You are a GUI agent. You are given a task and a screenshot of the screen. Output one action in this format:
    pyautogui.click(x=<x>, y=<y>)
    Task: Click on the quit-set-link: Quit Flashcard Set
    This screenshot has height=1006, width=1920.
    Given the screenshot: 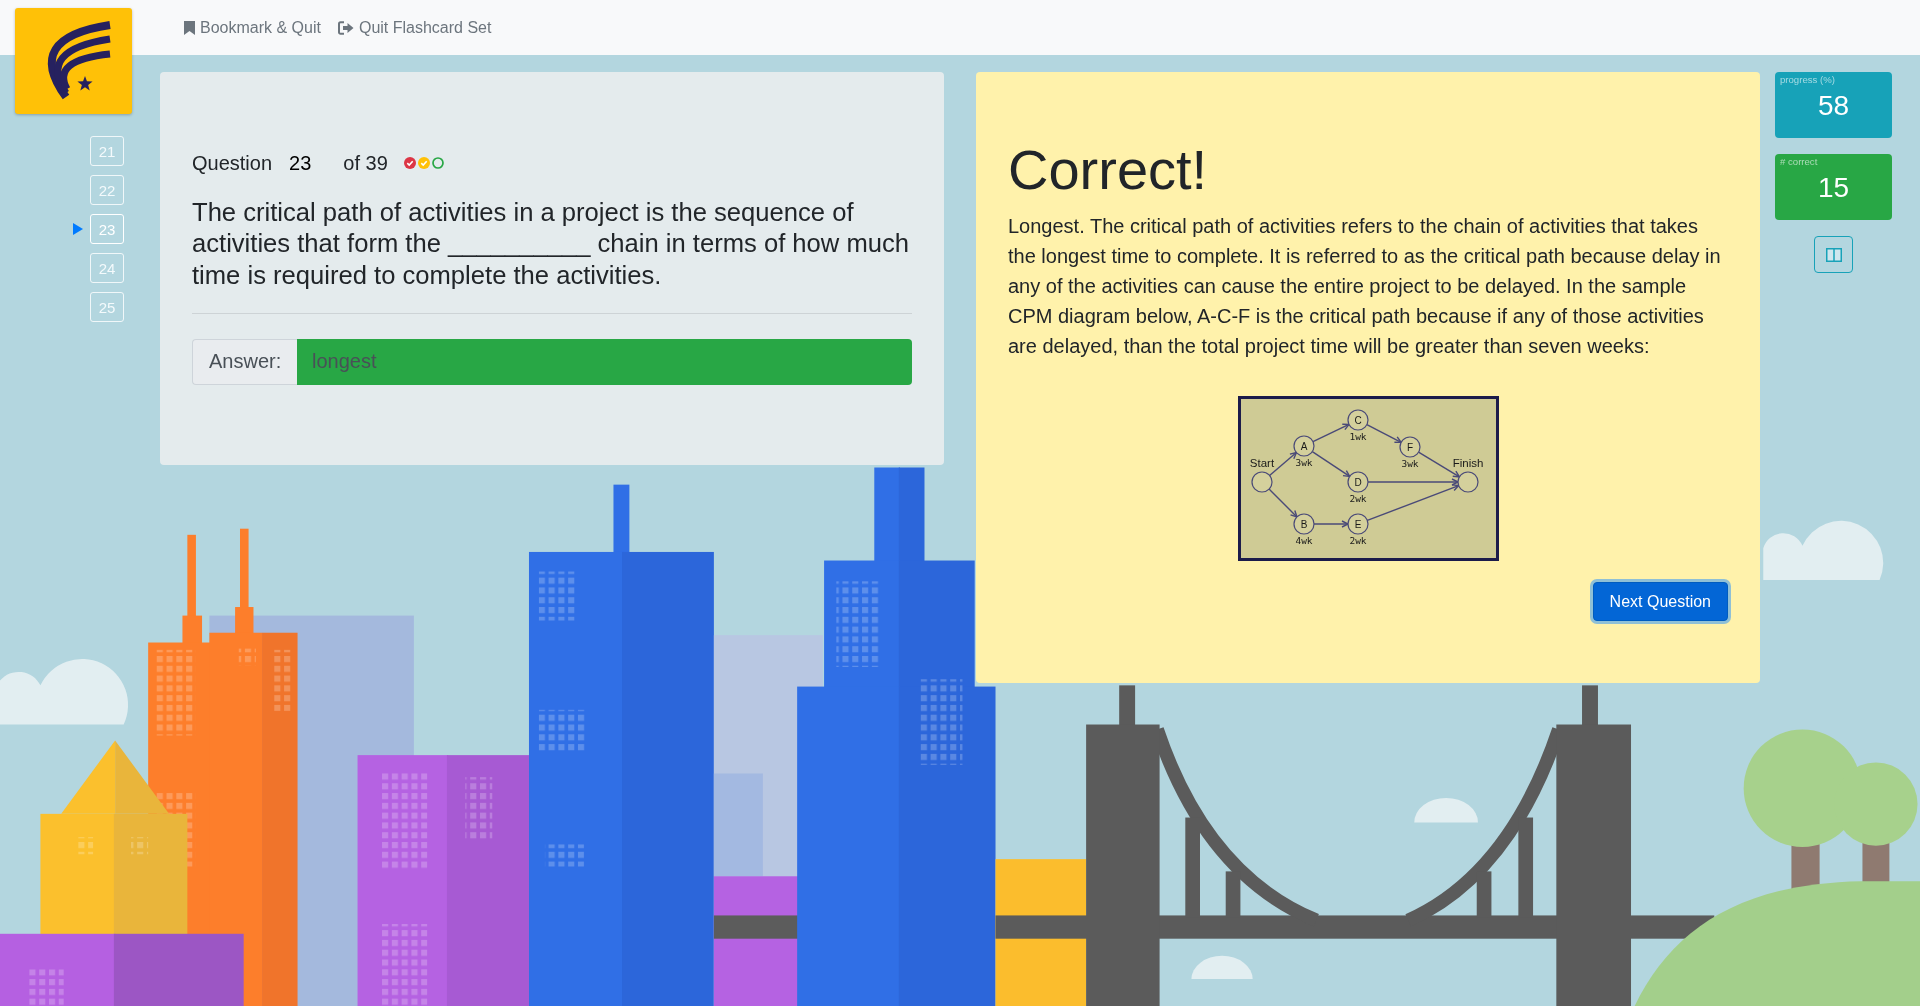 What is the action you would take?
    pyautogui.click(x=414, y=27)
    